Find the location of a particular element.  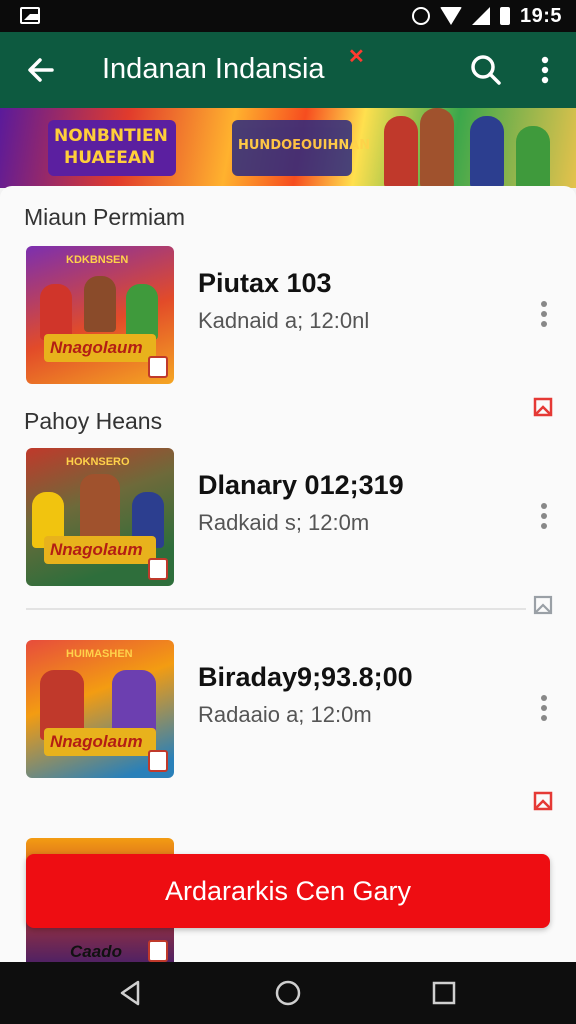

item-thumbnail: KDKBNSEN Nnagolaum is located at coordinates (100, 315).